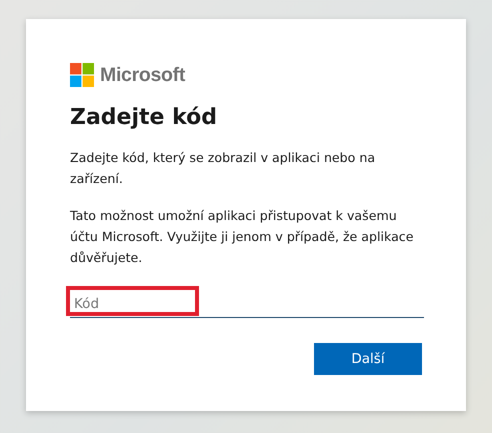 The image size is (492, 433). Describe the element at coordinates (247, 303) in the screenshot. I see `code-input-field: Kód` at that location.